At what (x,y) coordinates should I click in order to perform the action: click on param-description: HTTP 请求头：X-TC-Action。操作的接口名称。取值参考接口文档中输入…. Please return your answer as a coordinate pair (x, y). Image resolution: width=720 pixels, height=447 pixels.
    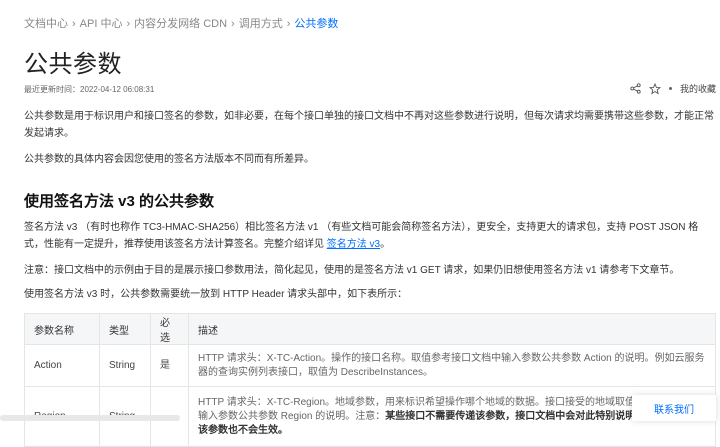
    Looking at the image, I should click on (452, 365).